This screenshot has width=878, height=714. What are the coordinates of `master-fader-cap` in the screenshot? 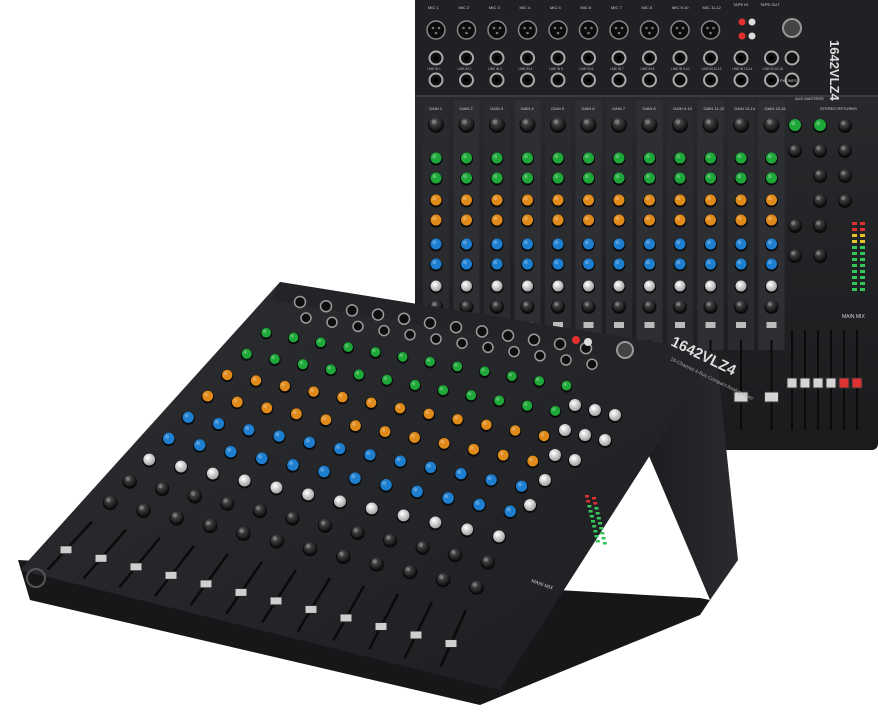 It's located at (844, 383).